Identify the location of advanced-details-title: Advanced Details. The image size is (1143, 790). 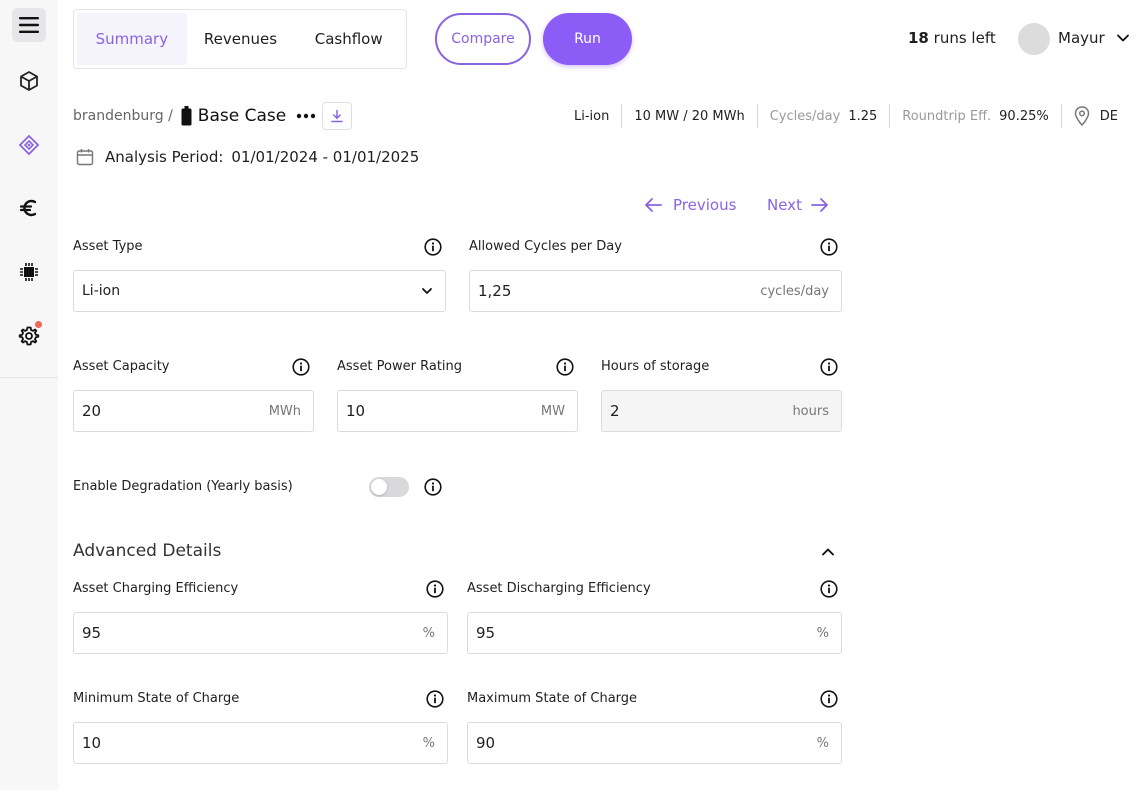
(147, 551).